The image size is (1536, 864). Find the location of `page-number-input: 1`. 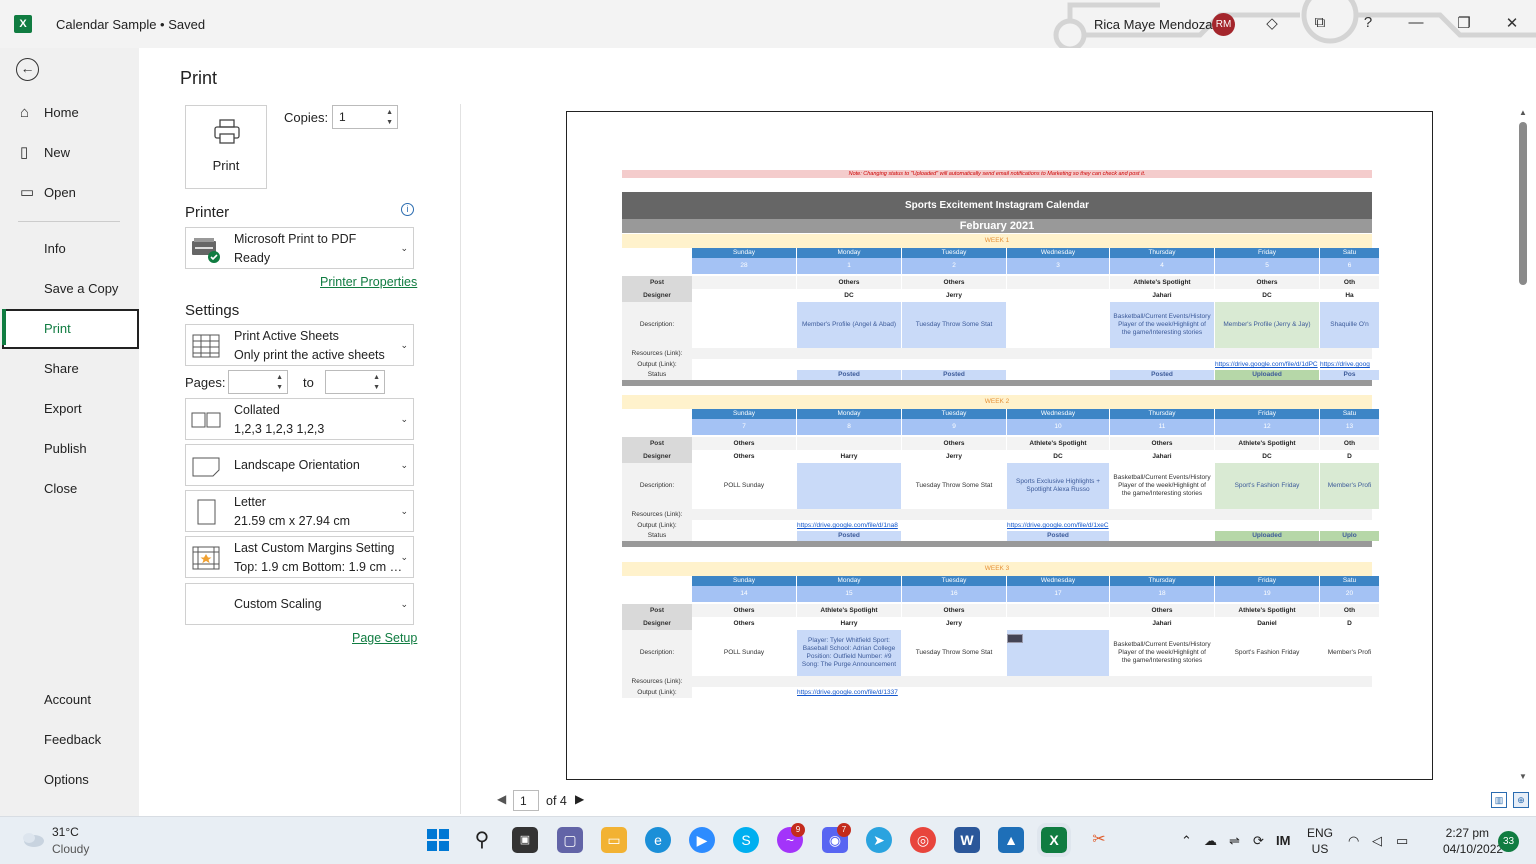

page-number-input: 1 is located at coordinates (526, 800).